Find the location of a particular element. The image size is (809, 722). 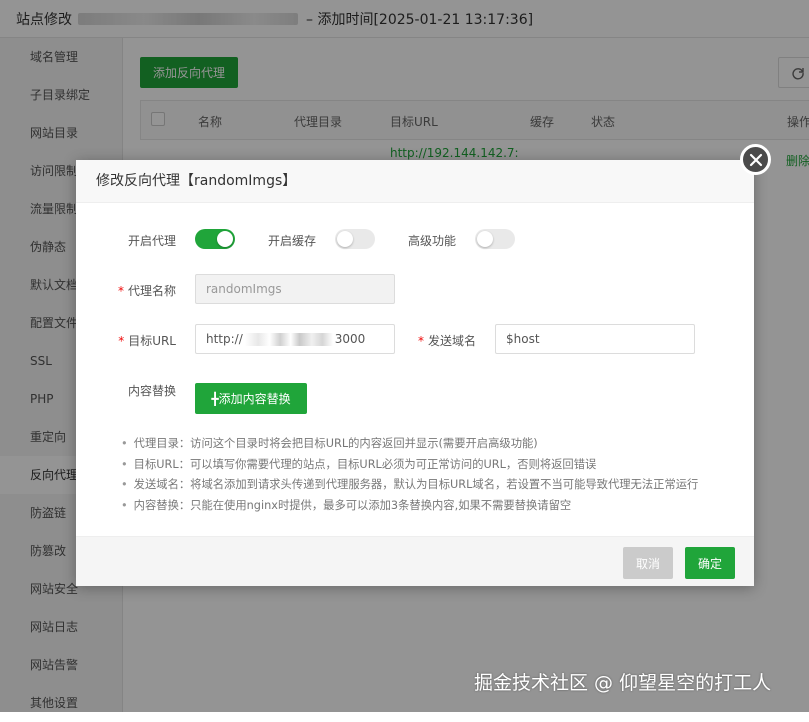

advanced-label: 高级功能 is located at coordinates (431, 241).